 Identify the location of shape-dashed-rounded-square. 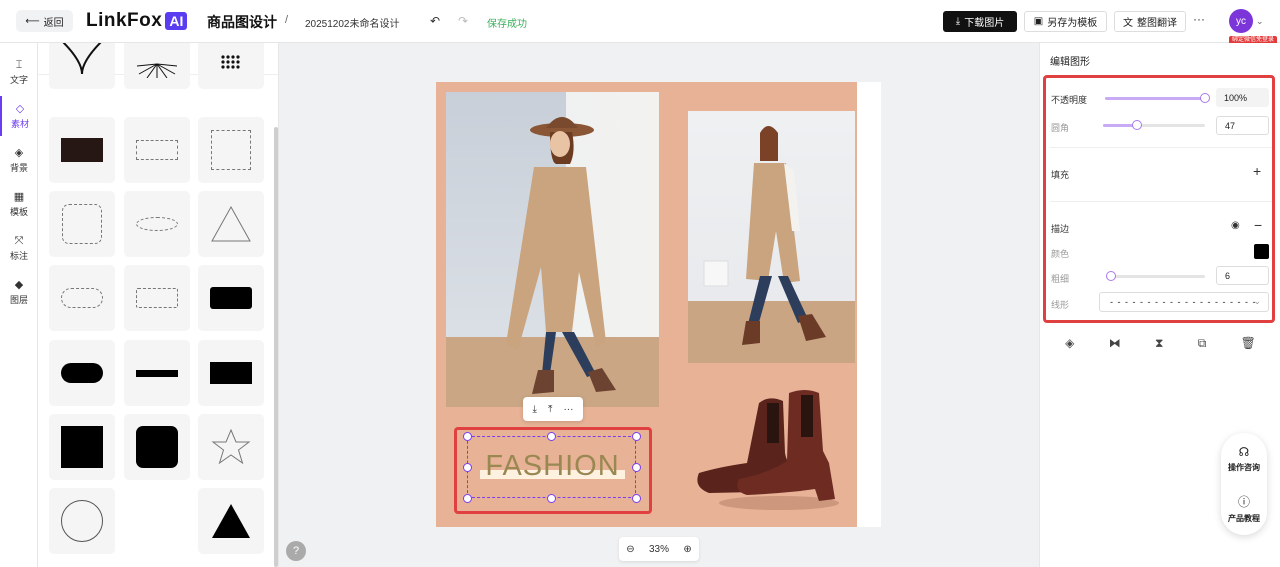
(82, 224).